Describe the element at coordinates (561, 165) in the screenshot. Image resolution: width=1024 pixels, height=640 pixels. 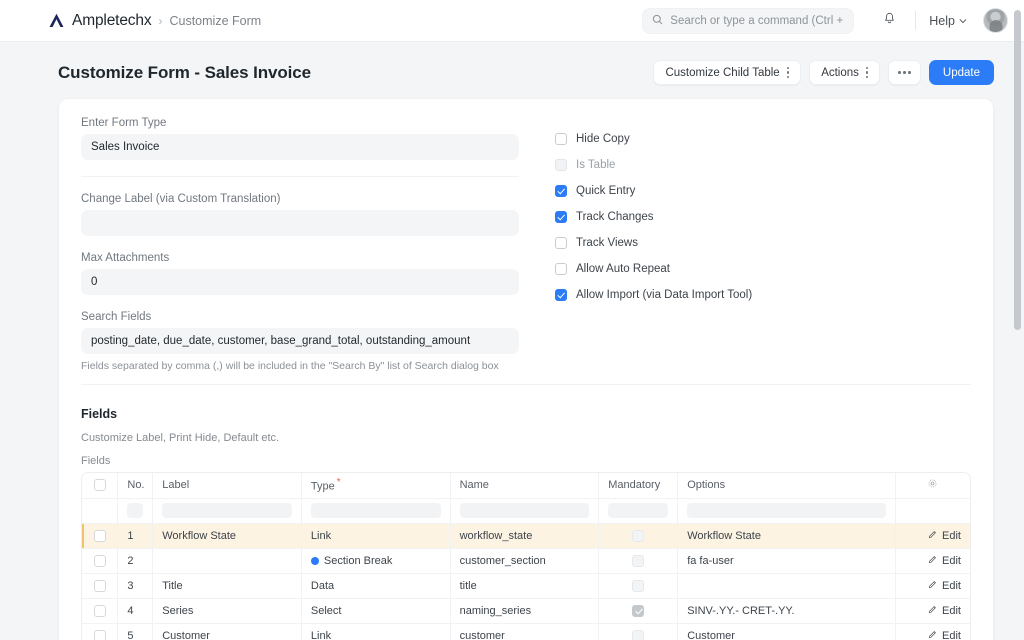
I see `is-table-checkbox` at that location.